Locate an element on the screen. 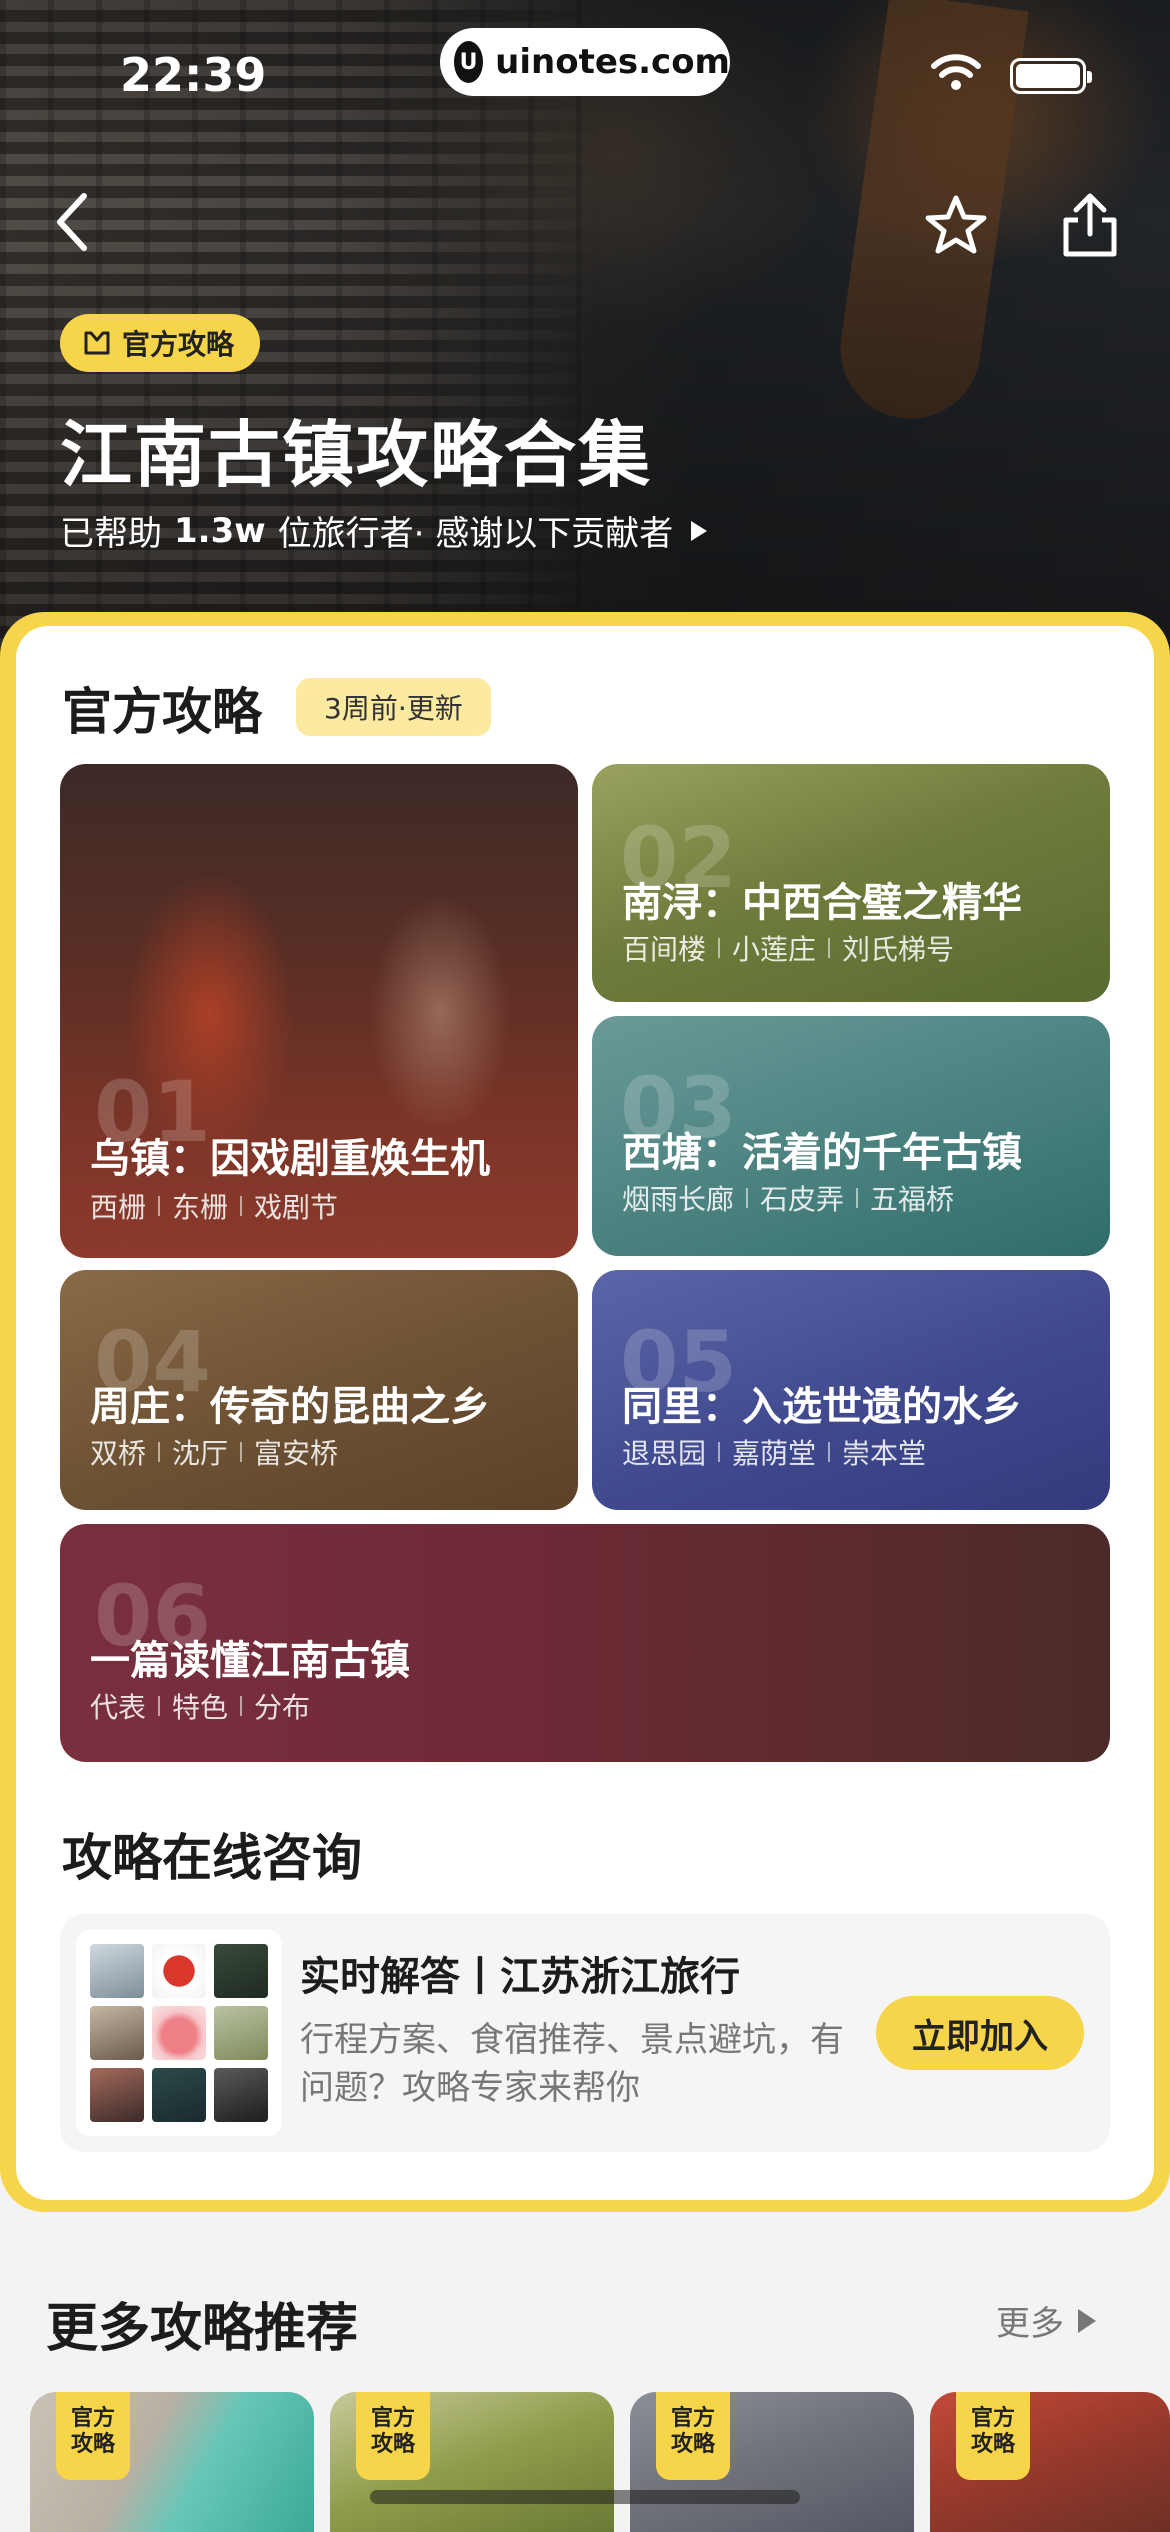  share-icon is located at coordinates (1090, 225).